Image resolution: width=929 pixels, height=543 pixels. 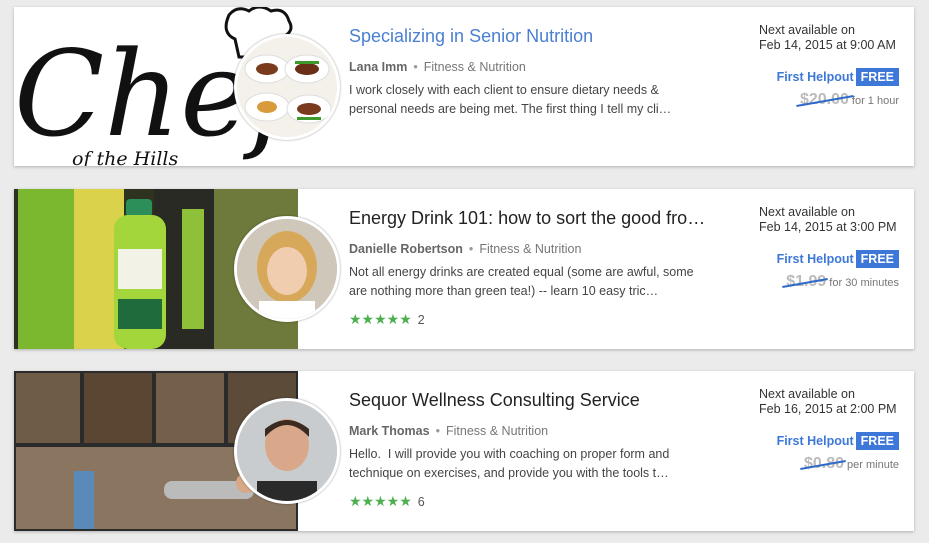 What do you see at coordinates (827, 45) in the screenshot?
I see `next-available-date: Feb 14, 2015 at 9:00 AM` at bounding box center [827, 45].